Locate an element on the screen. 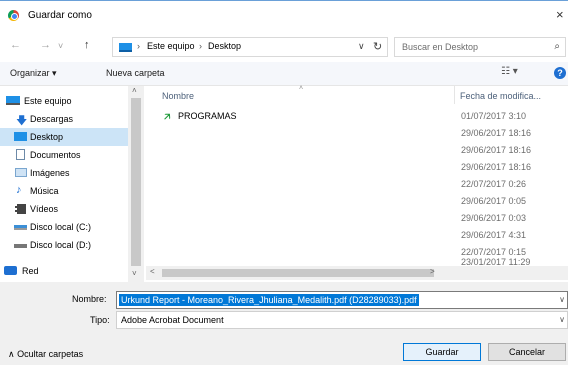  scroll-up-icon: ˄ is located at coordinates (134, 90).